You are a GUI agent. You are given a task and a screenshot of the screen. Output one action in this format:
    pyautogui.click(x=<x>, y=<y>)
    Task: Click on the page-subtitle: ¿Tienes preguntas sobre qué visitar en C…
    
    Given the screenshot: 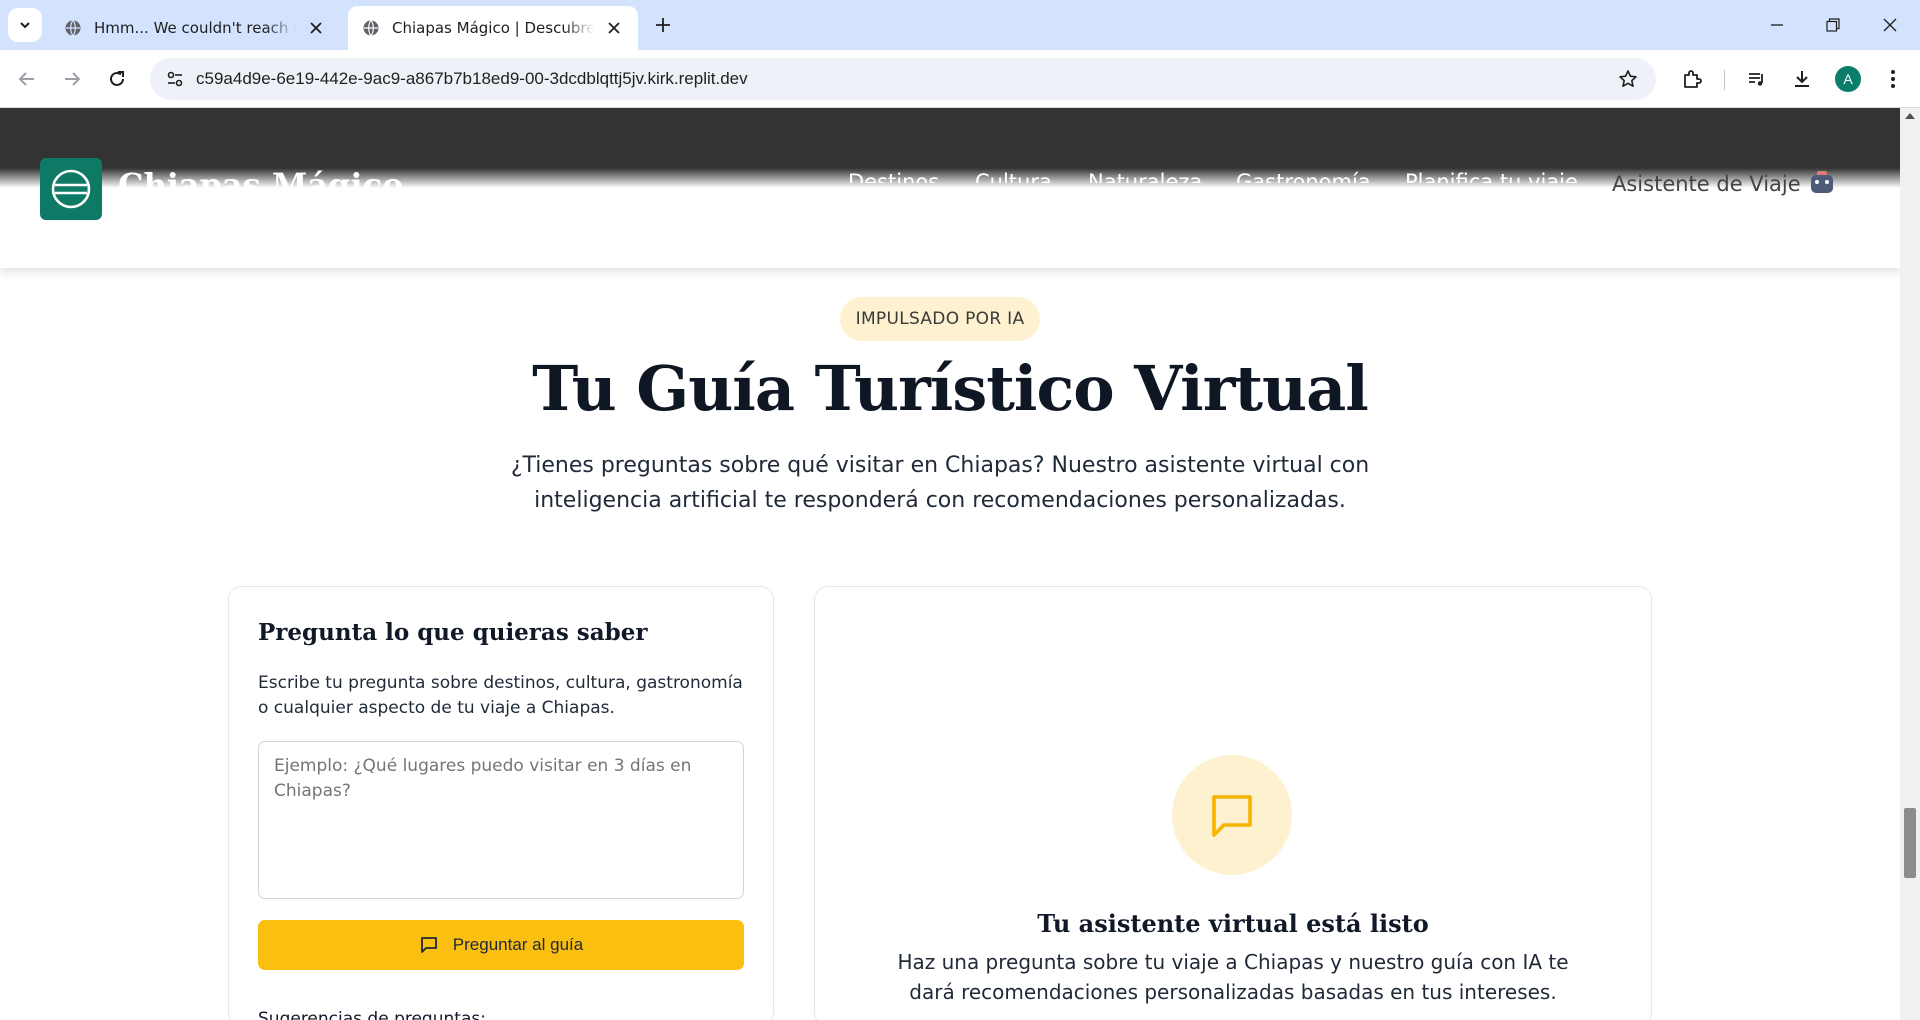 What is the action you would take?
    pyautogui.click(x=940, y=483)
    